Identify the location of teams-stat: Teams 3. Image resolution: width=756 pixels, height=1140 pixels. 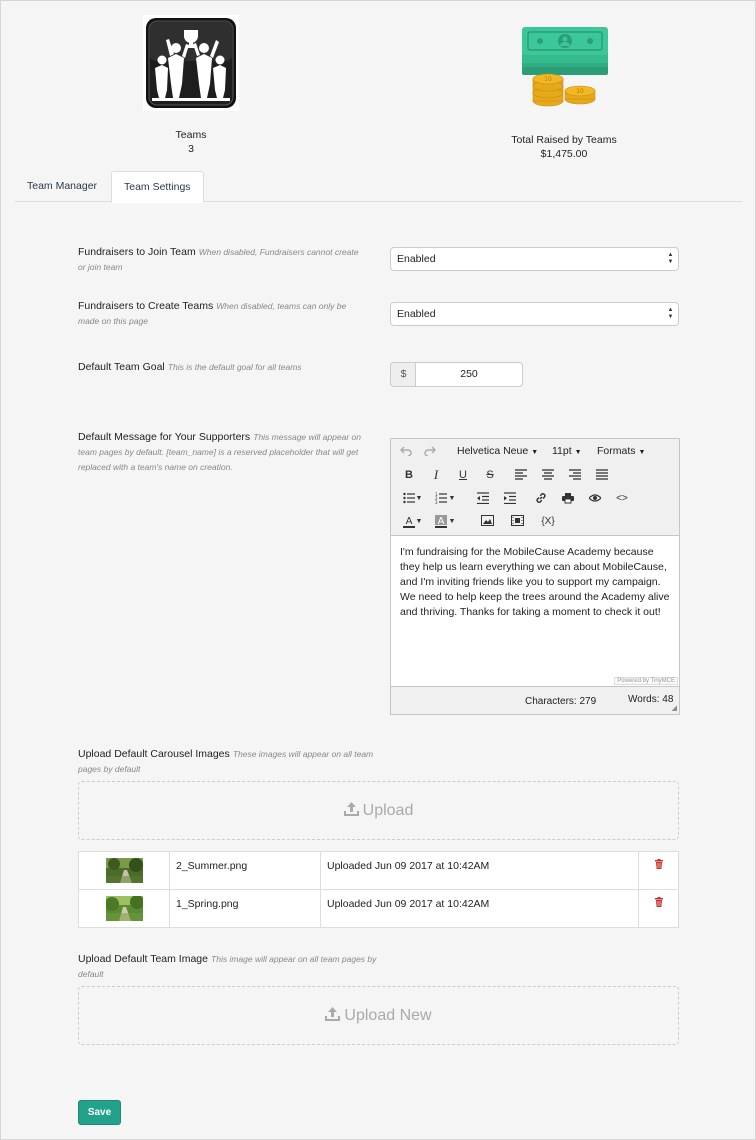
(191, 85).